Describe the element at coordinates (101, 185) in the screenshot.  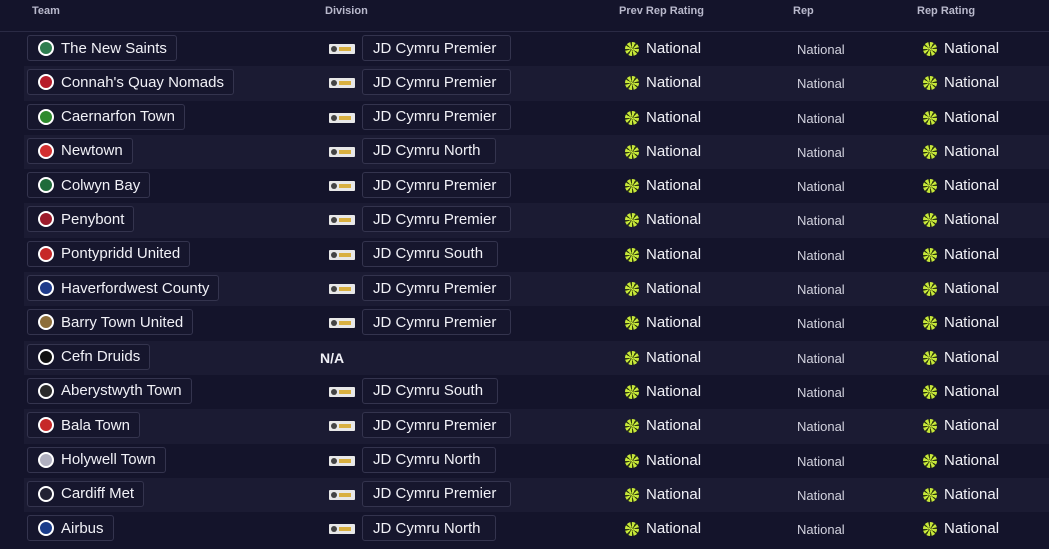
I see `team-name: Colwyn Bay` at that location.